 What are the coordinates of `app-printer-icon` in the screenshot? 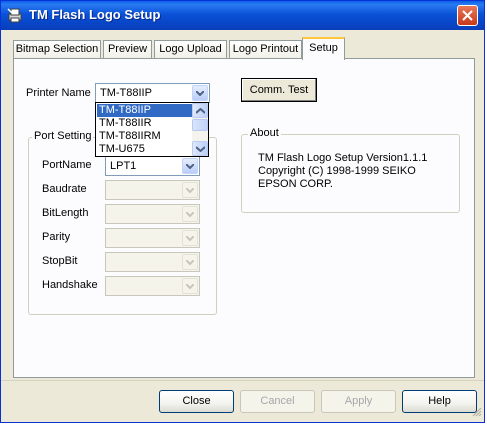 It's located at (15, 15).